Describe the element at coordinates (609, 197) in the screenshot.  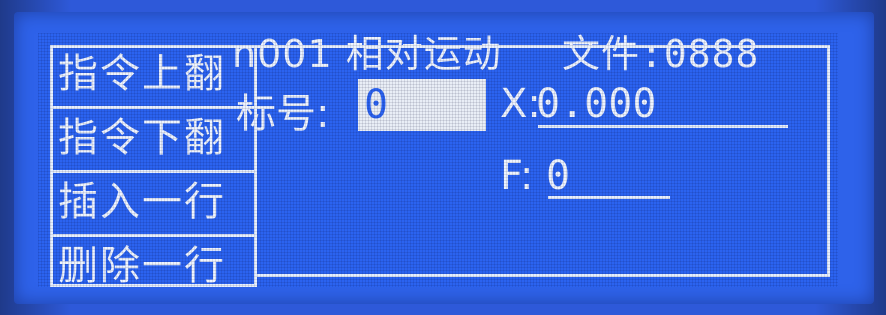
I see `f-value-underline` at that location.